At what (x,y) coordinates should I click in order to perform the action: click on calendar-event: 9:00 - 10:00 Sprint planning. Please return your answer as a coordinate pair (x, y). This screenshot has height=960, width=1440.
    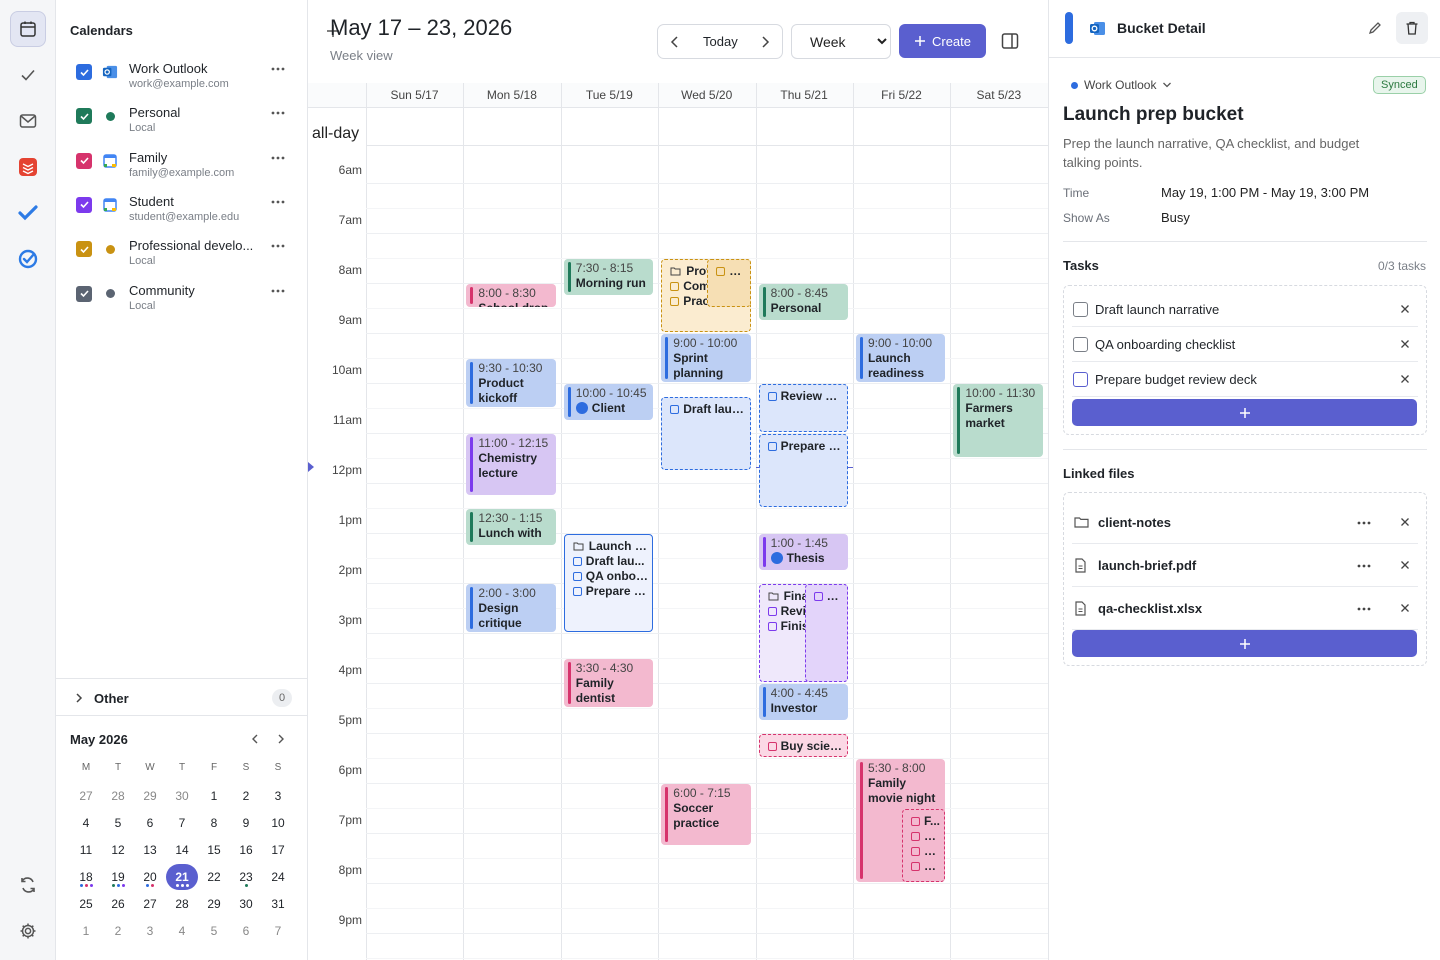
    Looking at the image, I should click on (706, 358).